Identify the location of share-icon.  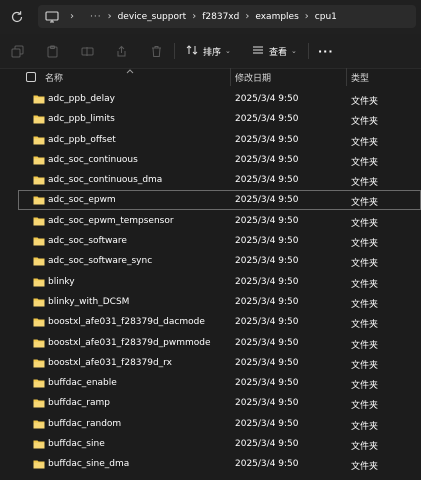
(121, 51).